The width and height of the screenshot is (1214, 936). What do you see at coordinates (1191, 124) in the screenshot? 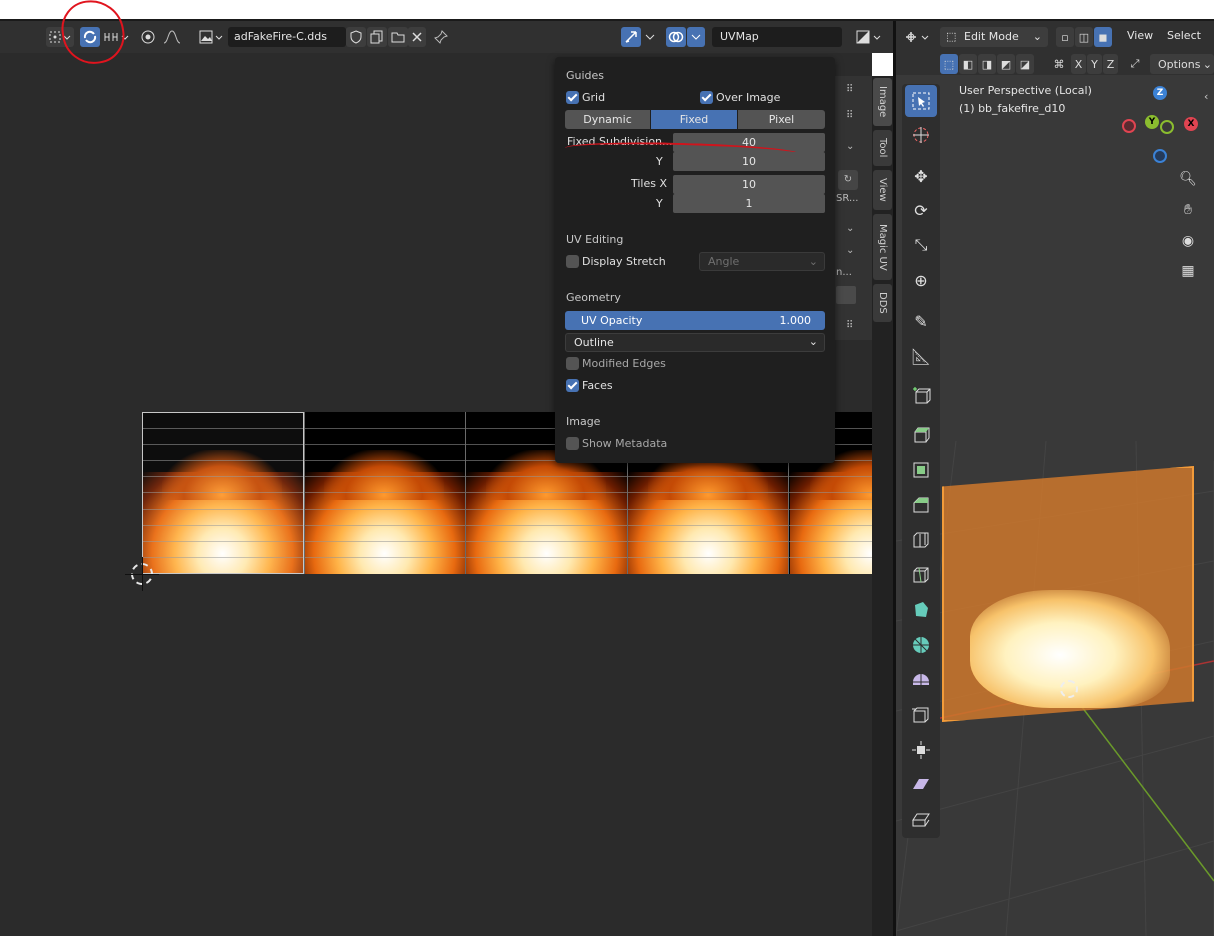
I see `gizmo-x-icon: X` at bounding box center [1191, 124].